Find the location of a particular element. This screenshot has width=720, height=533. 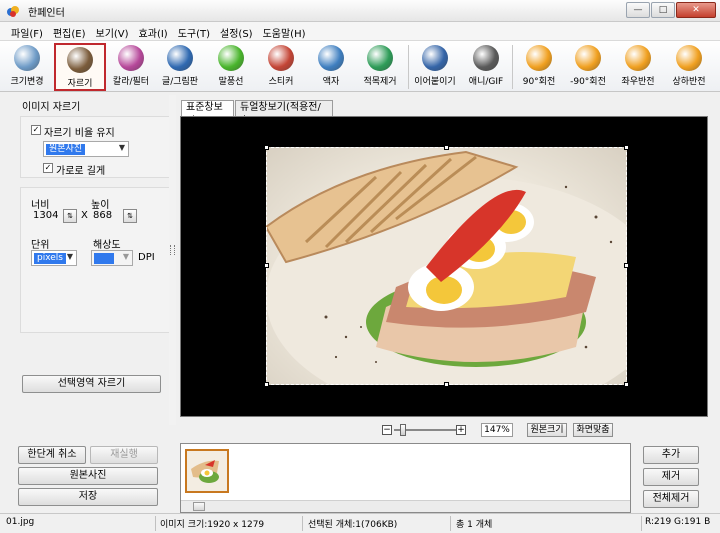

resolution-select-value is located at coordinates (104, 258).